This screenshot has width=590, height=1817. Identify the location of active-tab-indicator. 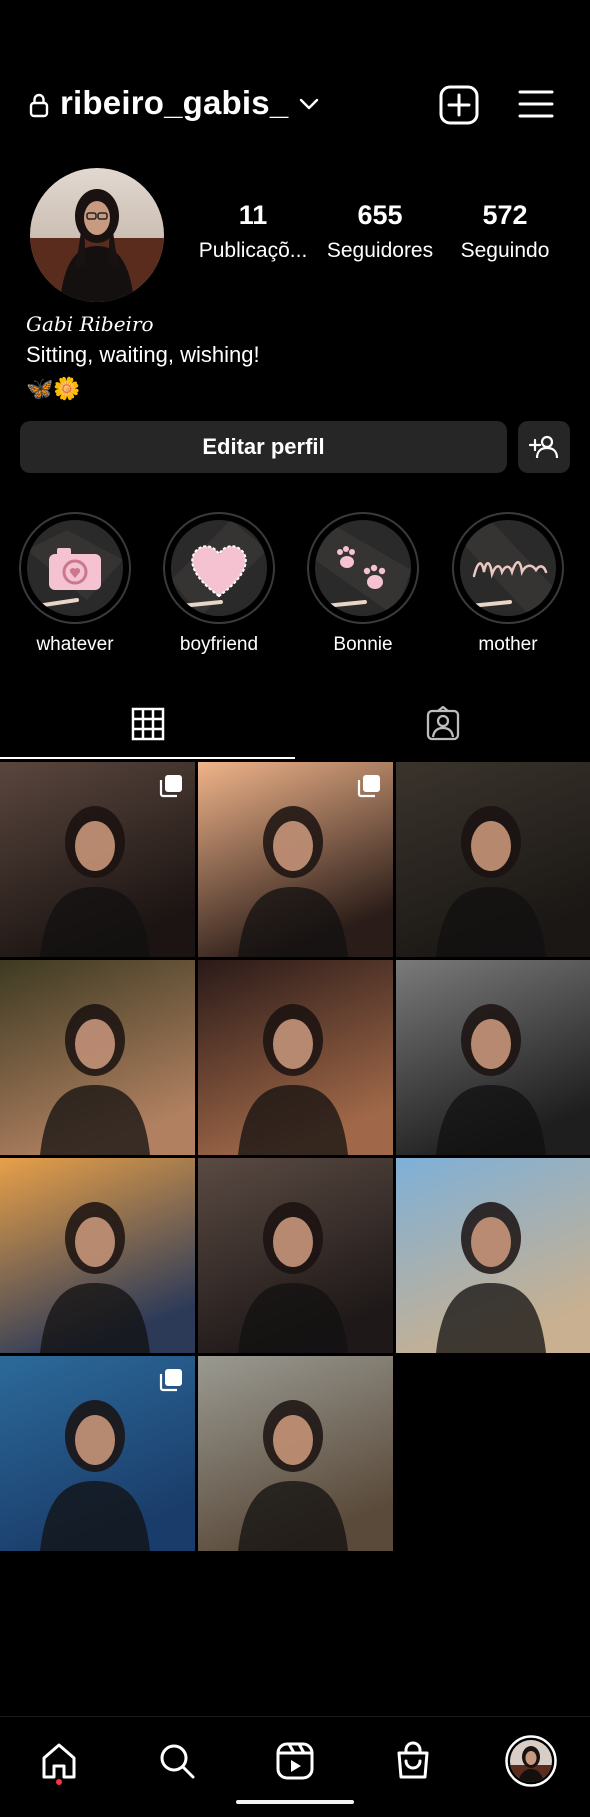
(147, 758).